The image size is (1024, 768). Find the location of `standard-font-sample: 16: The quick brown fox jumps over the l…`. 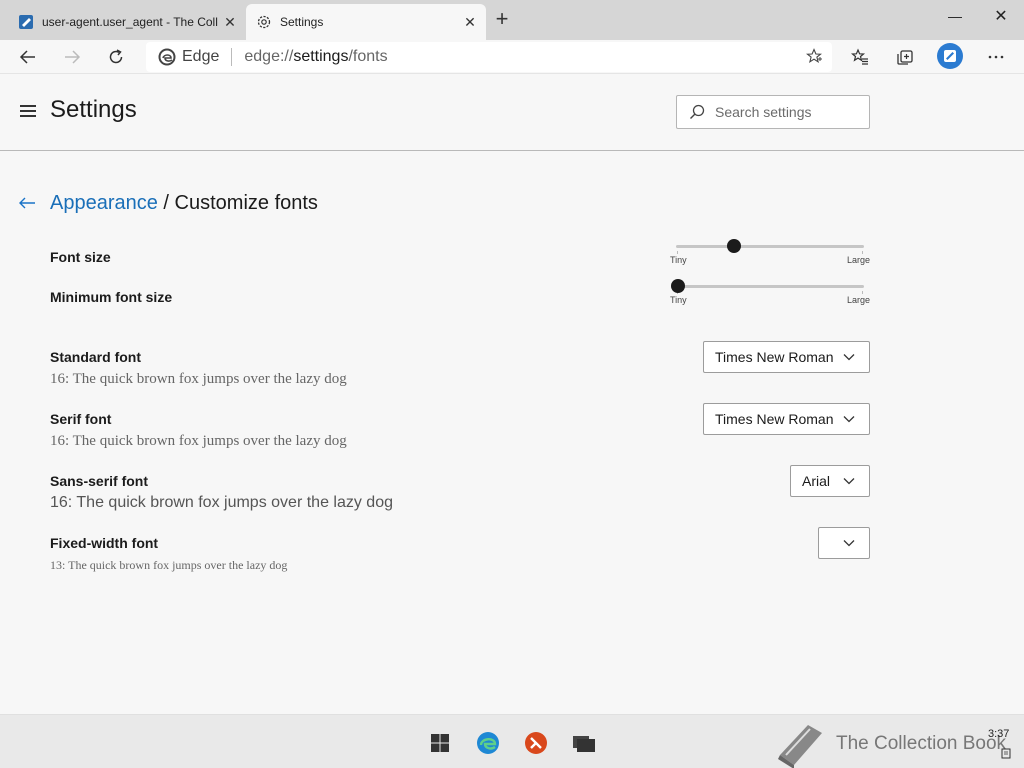

standard-font-sample: 16: The quick brown fox jumps over the l… is located at coordinates (198, 379).